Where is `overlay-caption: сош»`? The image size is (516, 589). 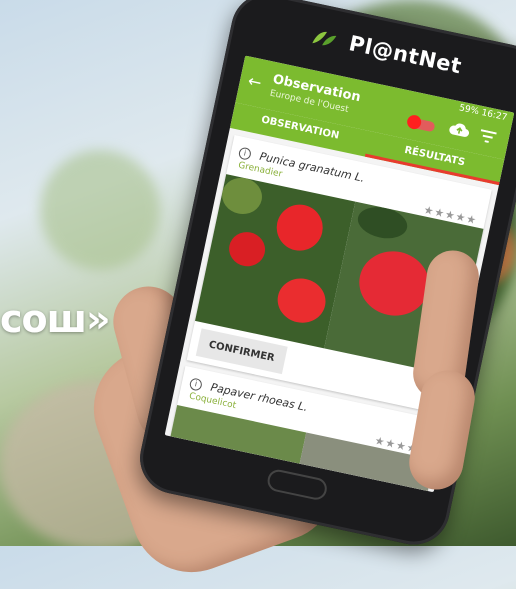 overlay-caption: сош» is located at coordinates (55, 319).